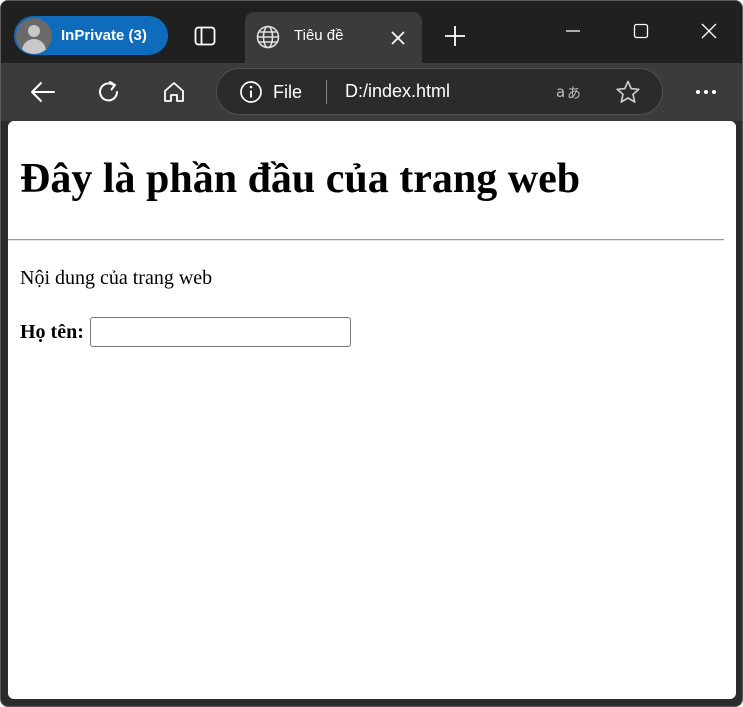  I want to click on tab-close-button, so click(398, 38).